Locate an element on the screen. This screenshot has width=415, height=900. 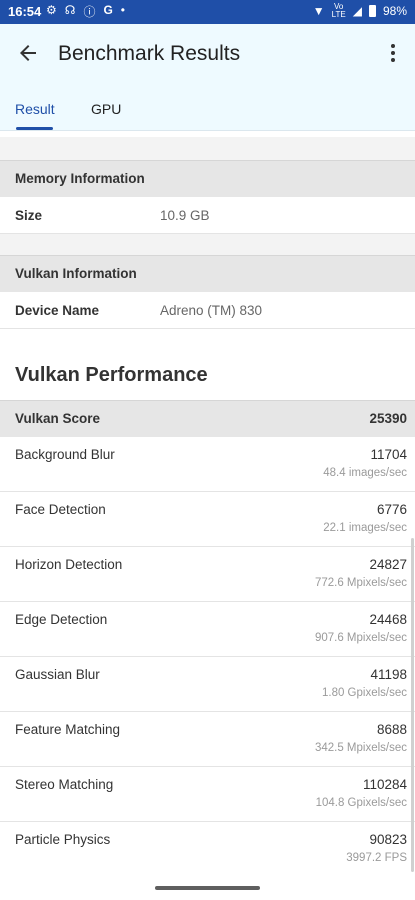
battery-percent: 98% is located at coordinates (394, 11).